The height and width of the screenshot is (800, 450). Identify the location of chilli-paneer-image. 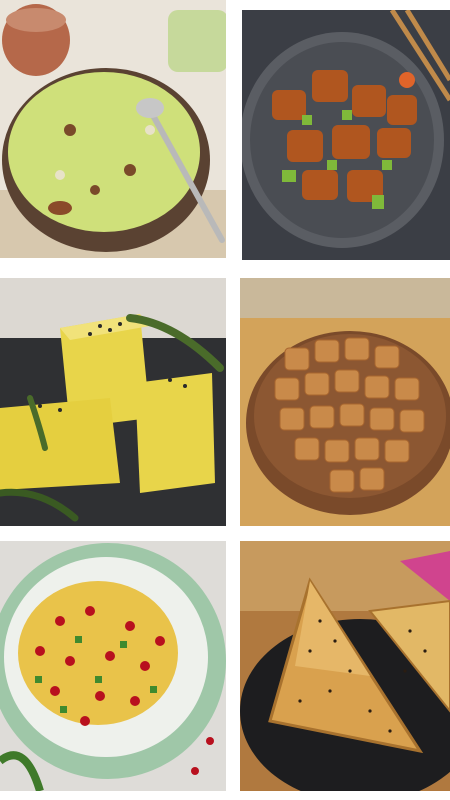
(346, 135).